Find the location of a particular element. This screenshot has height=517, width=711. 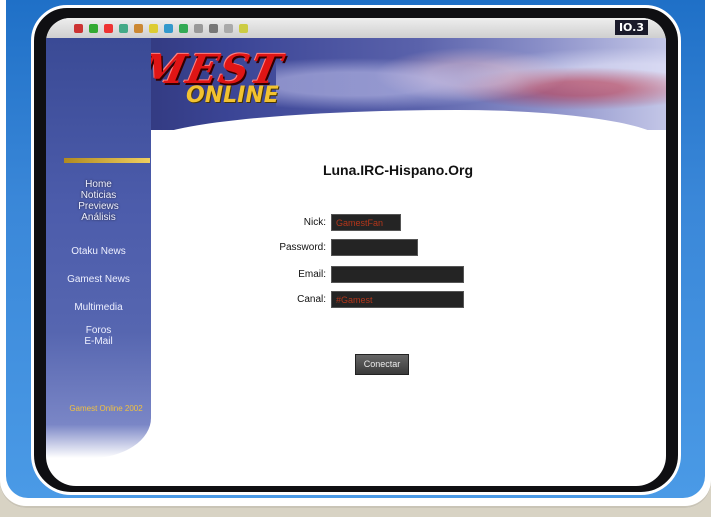

sidebar-item-noticias: Noticias is located at coordinates (98, 195).